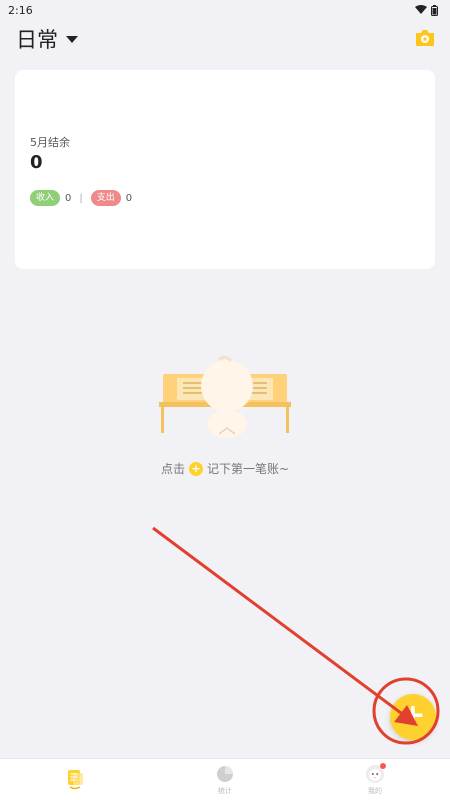 The image size is (450, 800). Describe the element at coordinates (421, 9) in the screenshot. I see `wifi-icon` at that location.